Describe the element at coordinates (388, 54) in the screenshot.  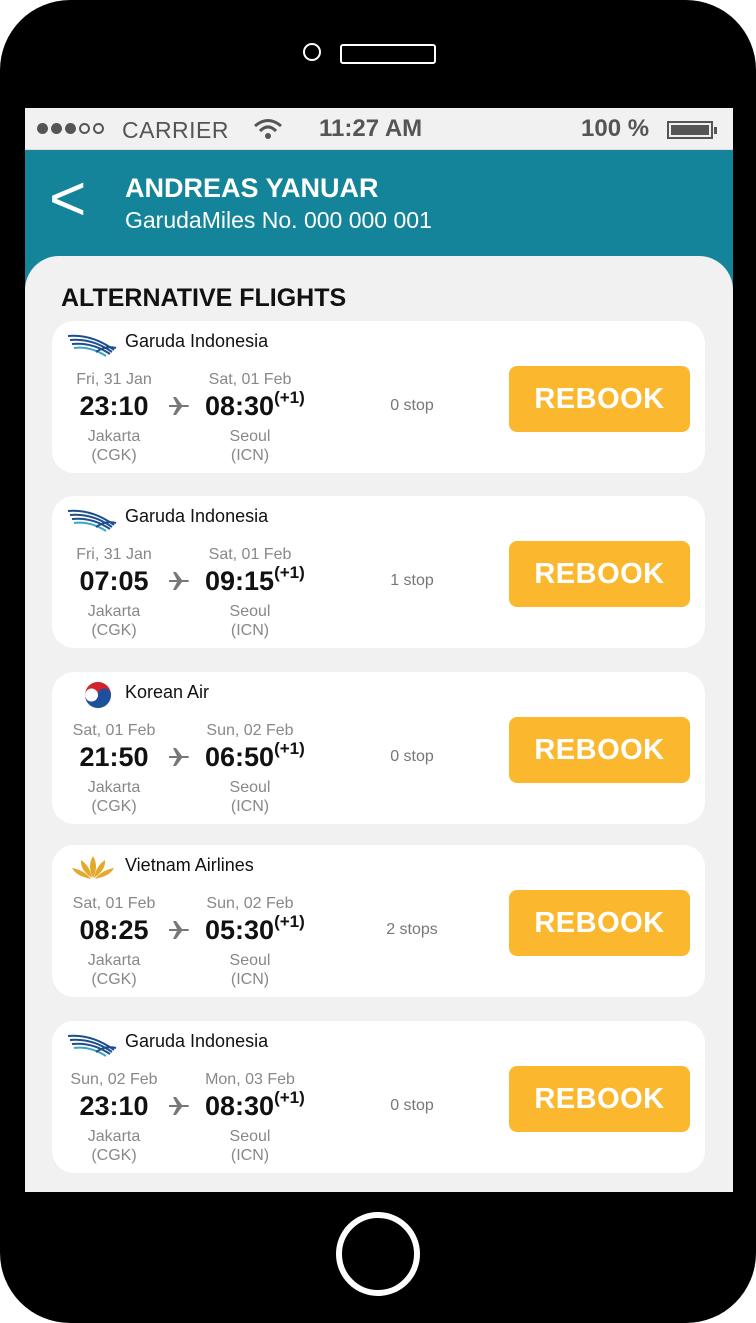
I see `speaker-grille` at that location.